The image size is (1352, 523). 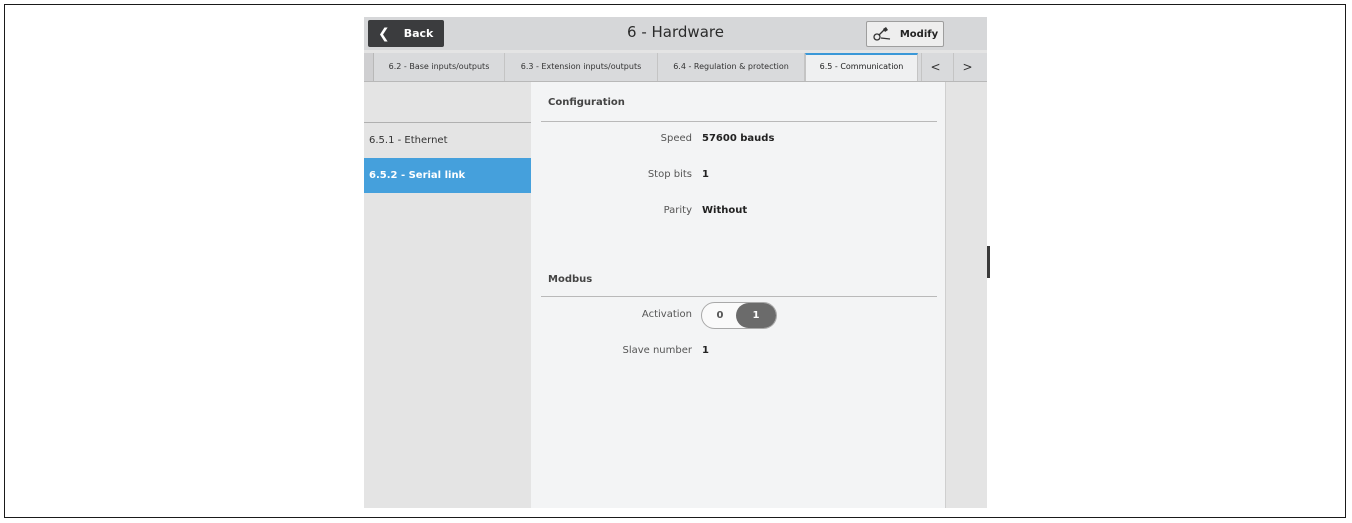 What do you see at coordinates (966, 295) in the screenshot?
I see `right-strip` at bounding box center [966, 295].